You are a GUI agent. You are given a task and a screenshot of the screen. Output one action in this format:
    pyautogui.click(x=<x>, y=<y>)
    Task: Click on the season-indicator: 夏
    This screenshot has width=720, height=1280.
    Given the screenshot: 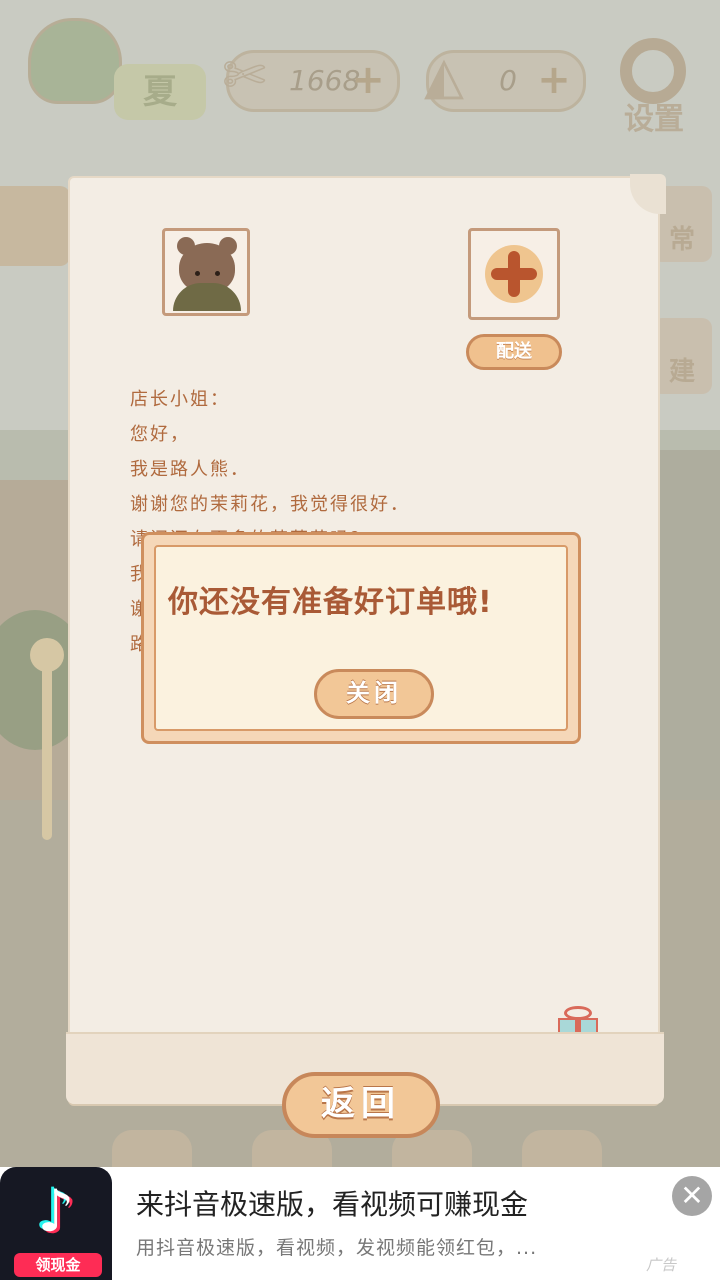 What is the action you would take?
    pyautogui.click(x=117, y=69)
    